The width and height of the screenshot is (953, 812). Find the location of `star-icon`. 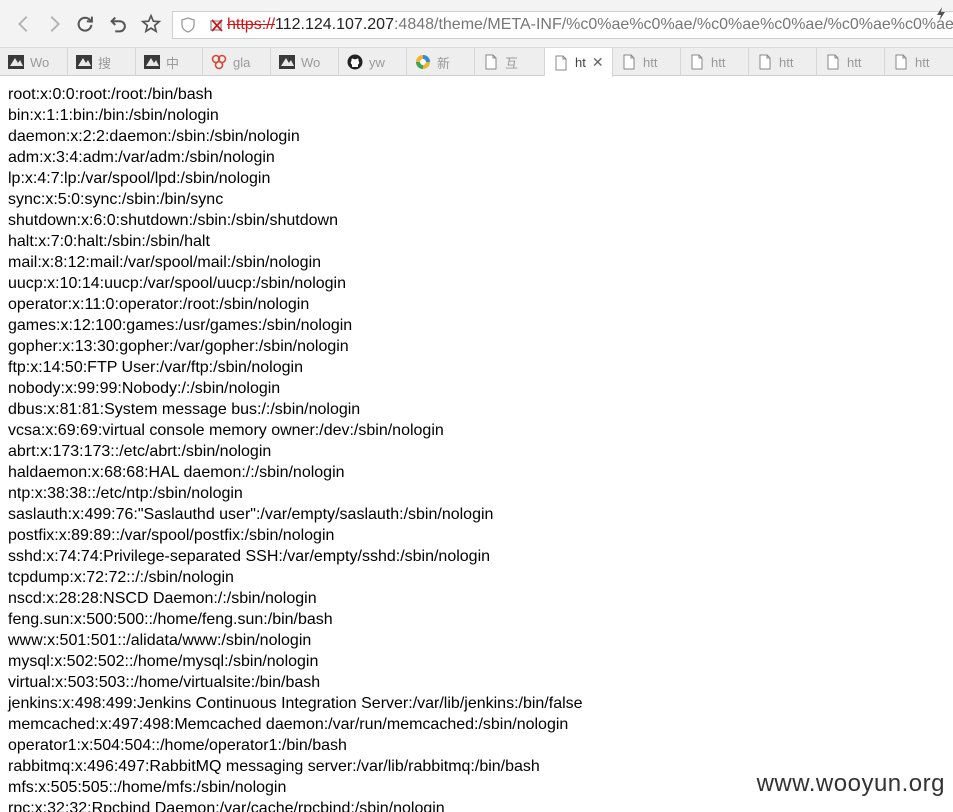

star-icon is located at coordinates (151, 23).